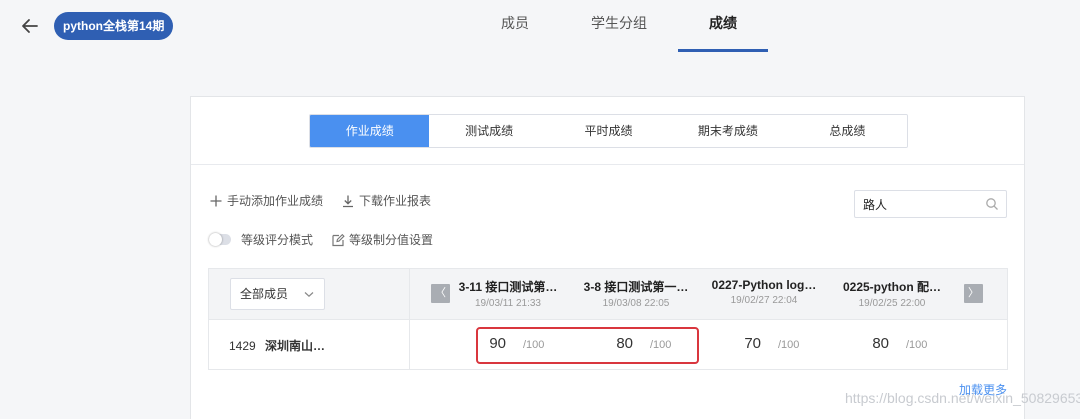  Describe the element at coordinates (489, 131) in the screenshot. I see `segment-test-grades: 测试成绩` at that location.